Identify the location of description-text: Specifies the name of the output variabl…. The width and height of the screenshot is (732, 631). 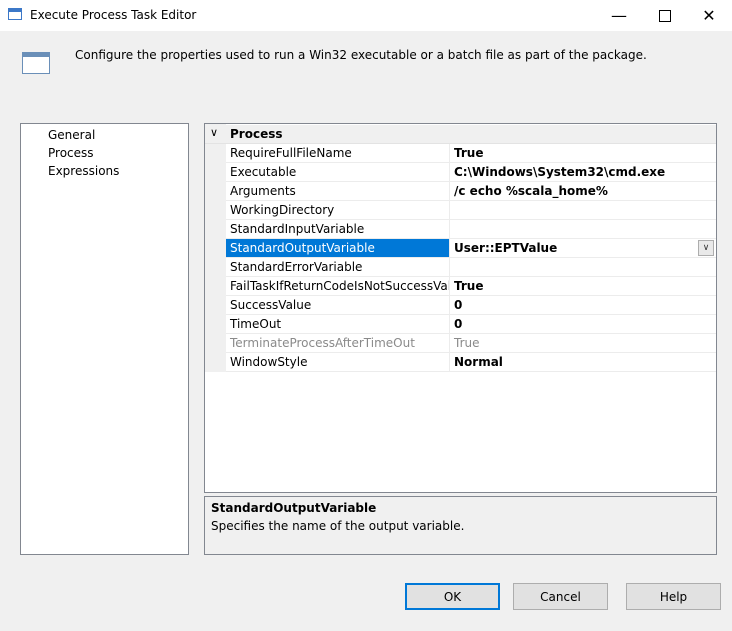
(338, 526).